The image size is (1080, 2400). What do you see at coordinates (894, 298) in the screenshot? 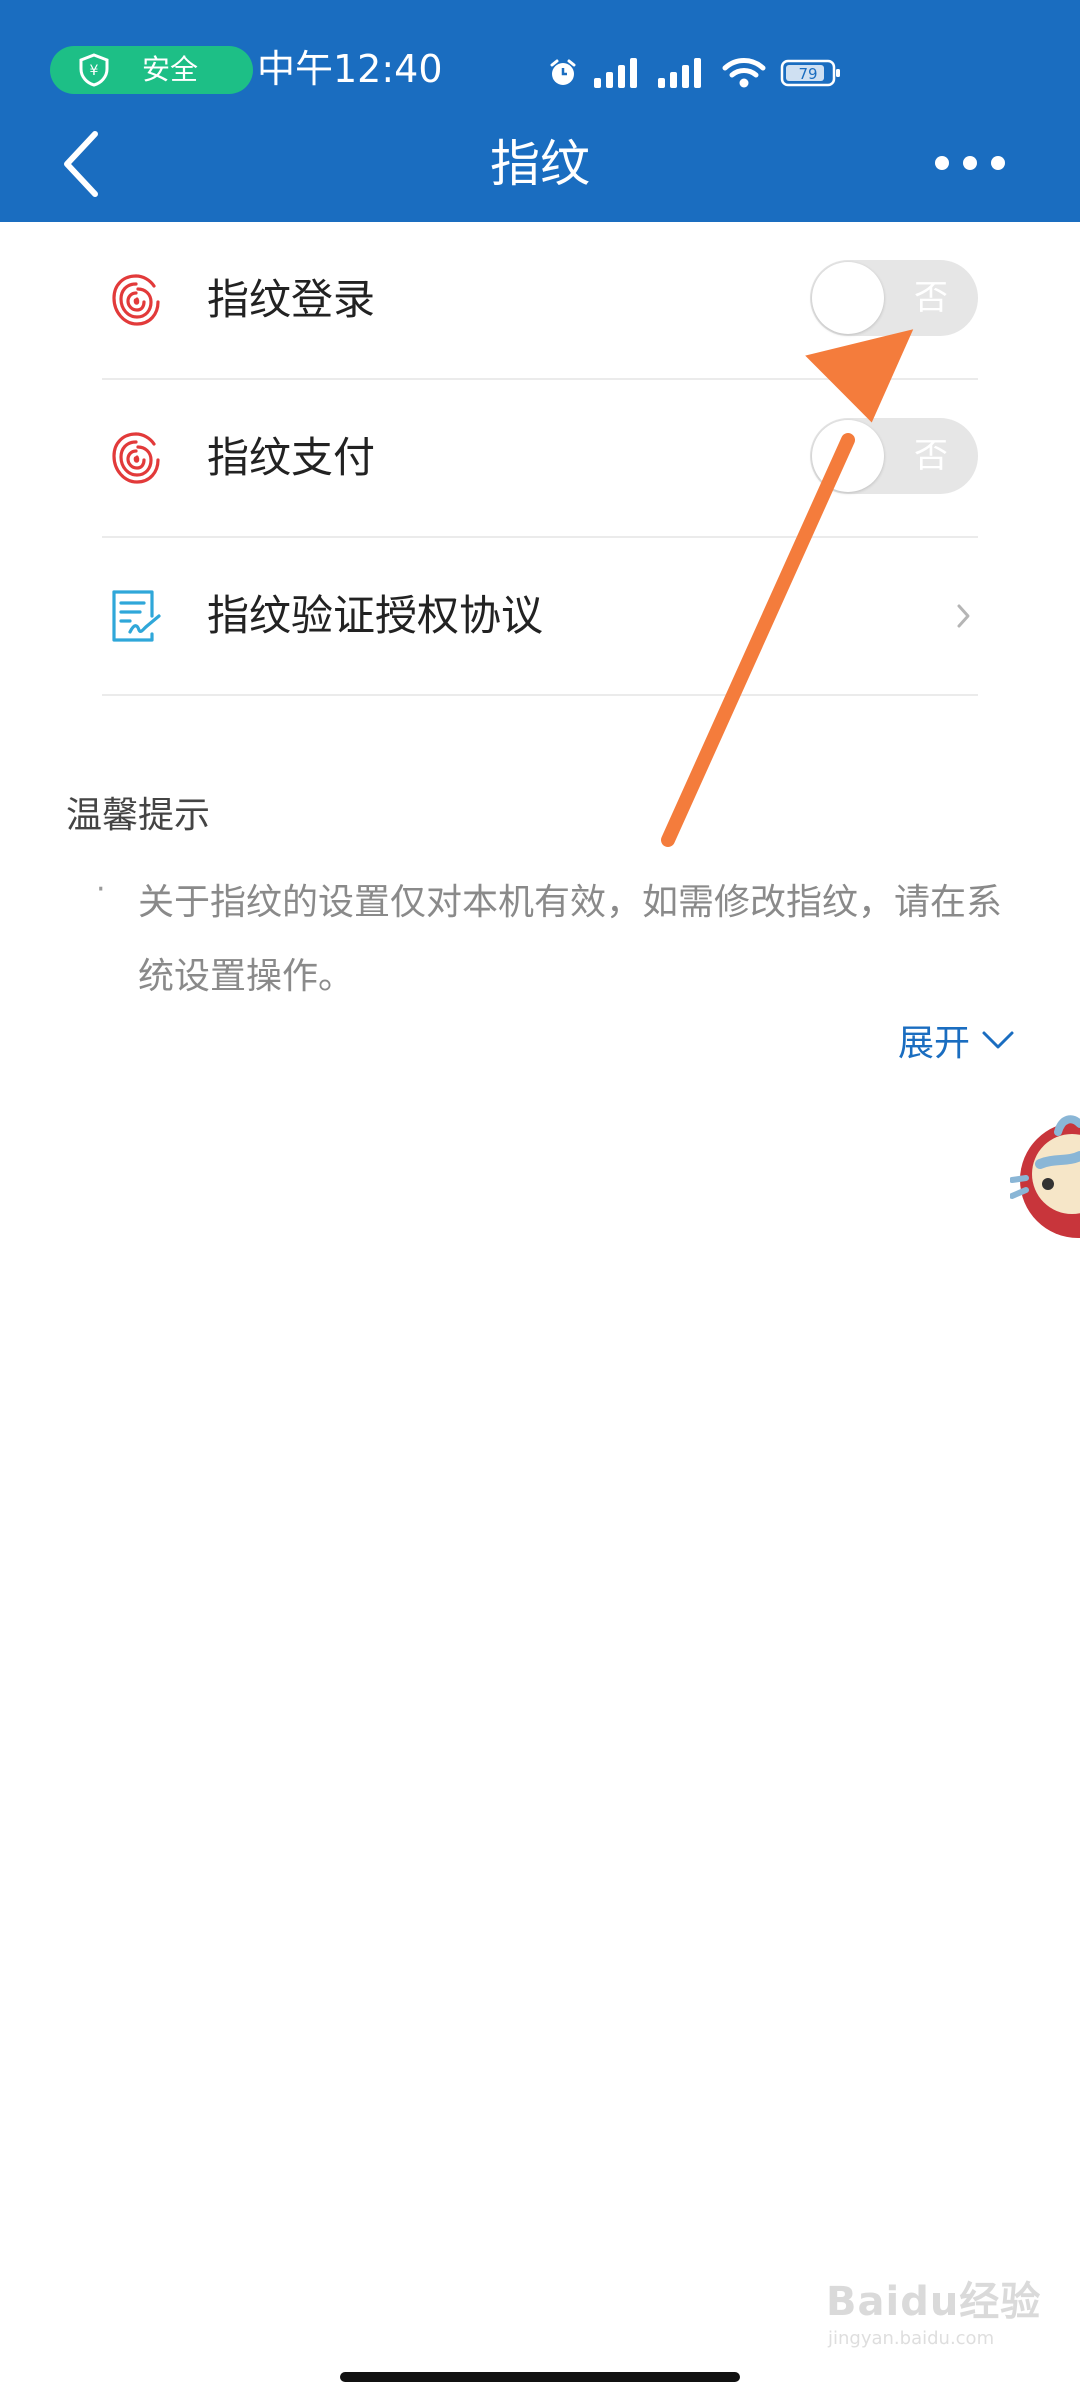
I see `fingerprint-login-toggle: 否` at bounding box center [894, 298].